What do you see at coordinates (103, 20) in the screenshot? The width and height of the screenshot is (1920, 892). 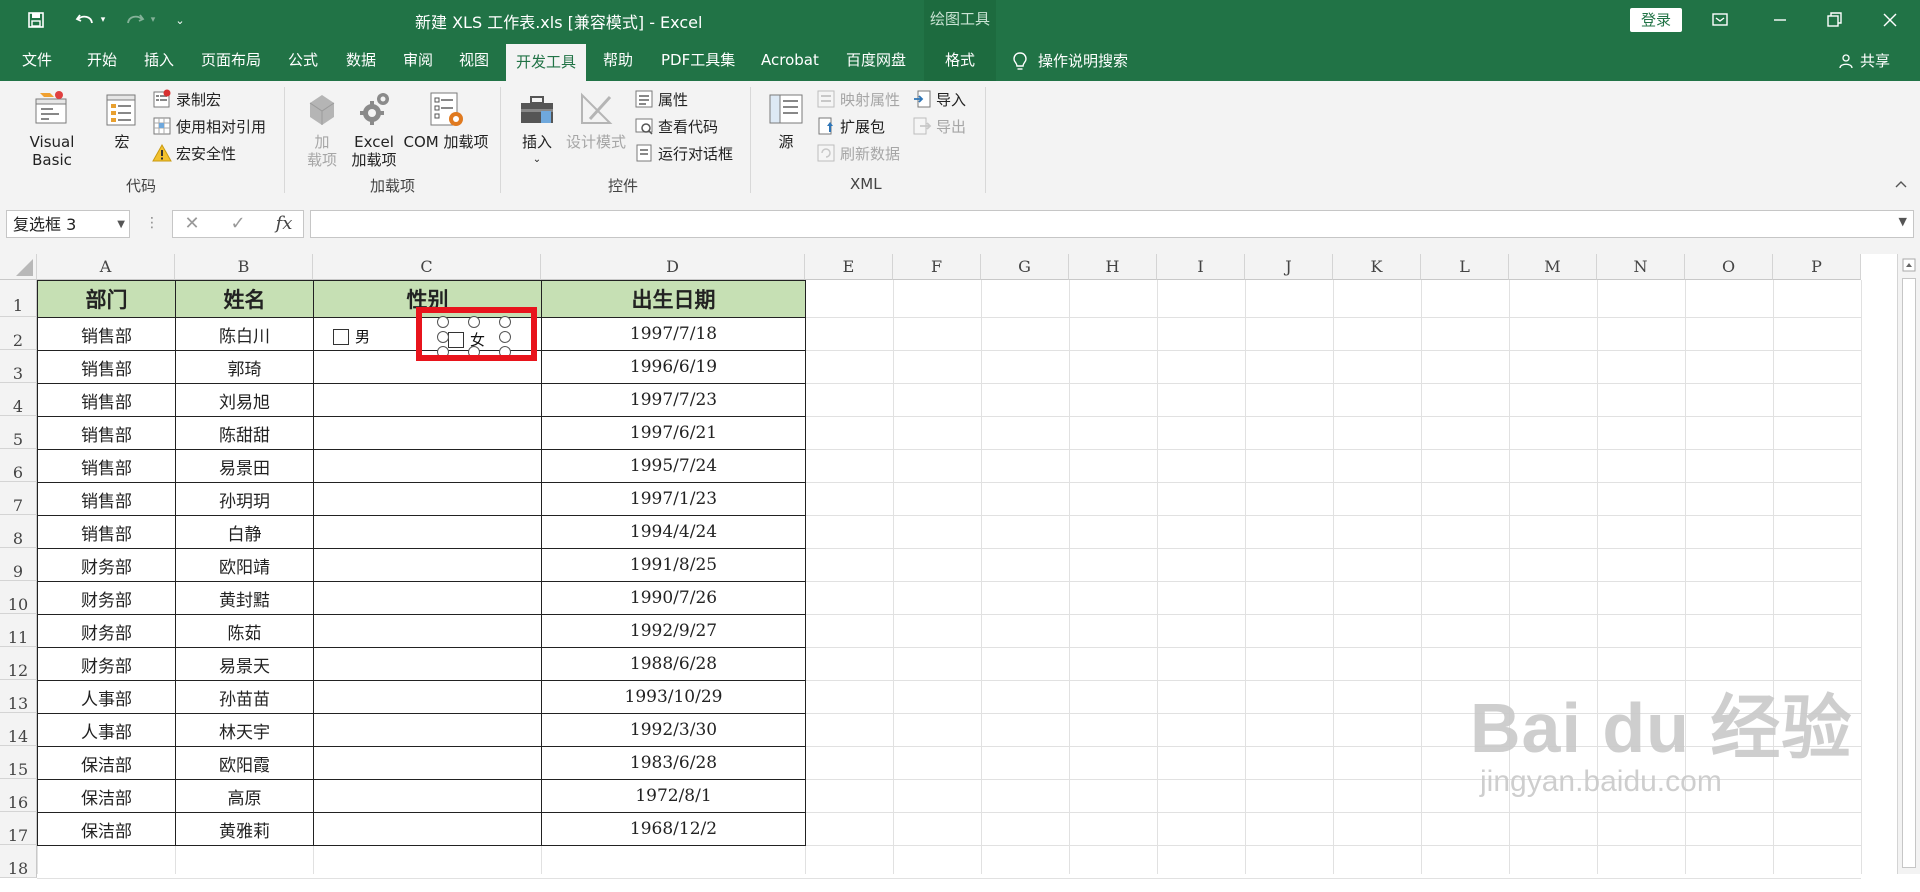 I see `undo-dropdown-icon: ▾` at bounding box center [103, 20].